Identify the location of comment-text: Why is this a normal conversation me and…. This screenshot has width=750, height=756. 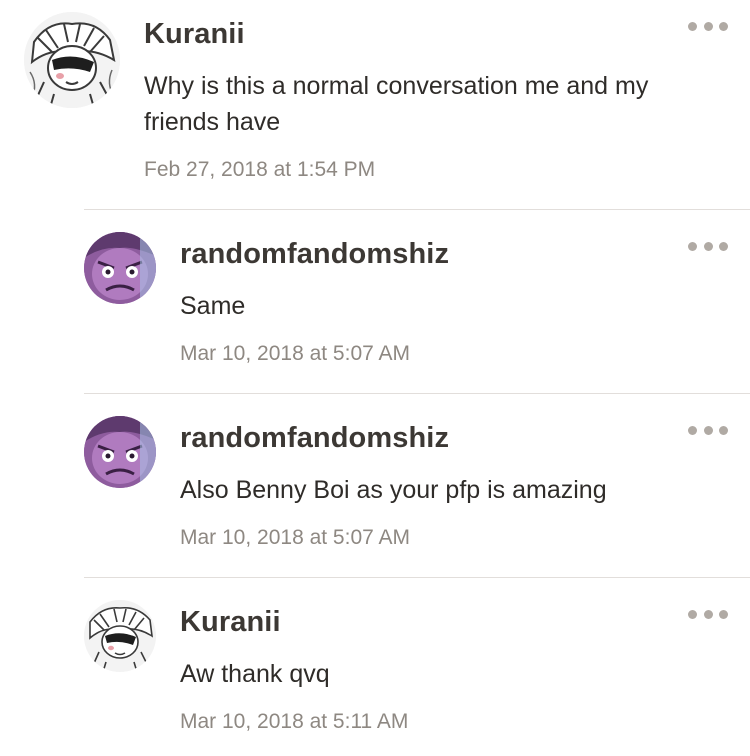
(396, 104).